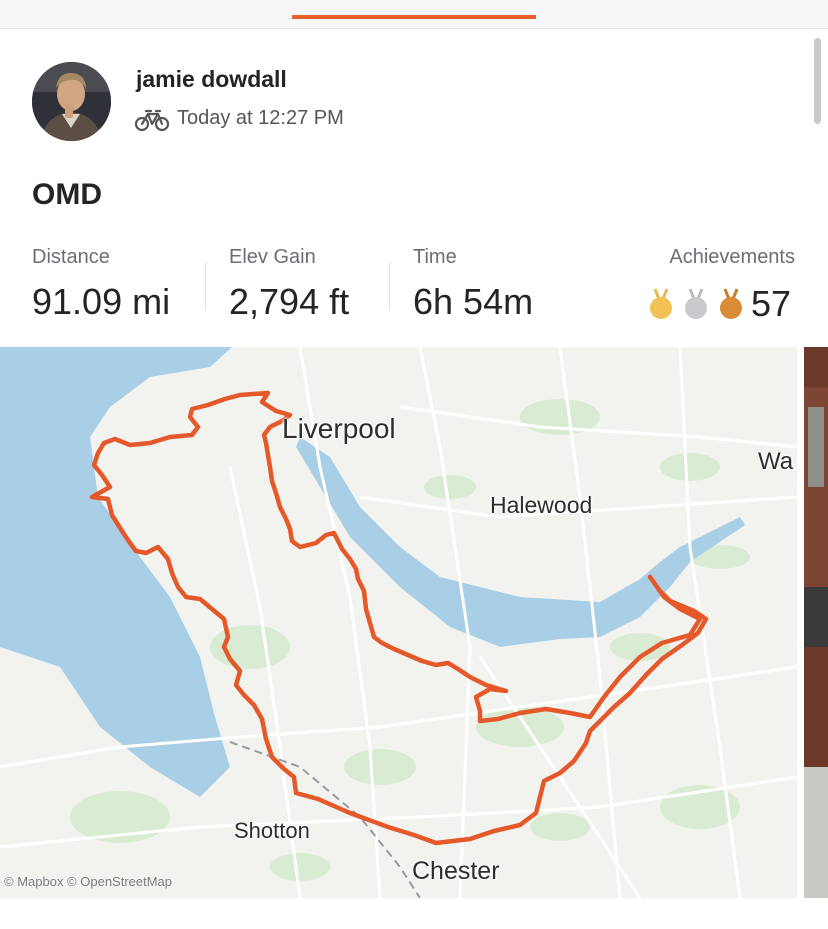  What do you see at coordinates (152, 120) in the screenshot?
I see `bike-icon` at bounding box center [152, 120].